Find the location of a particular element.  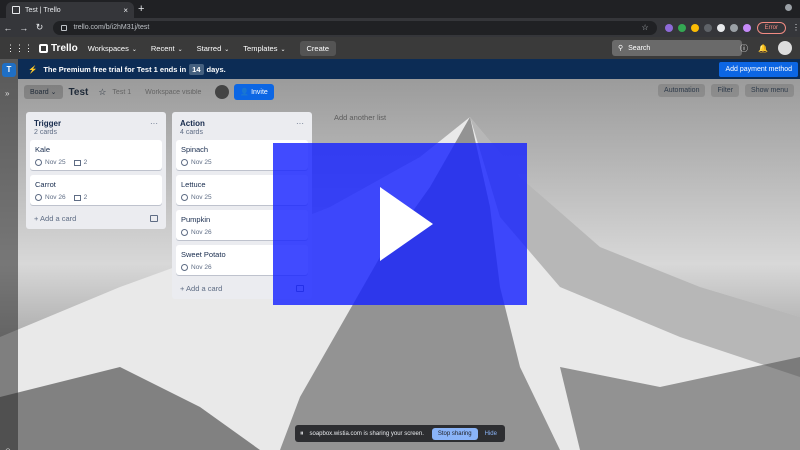

new-tab-button: + is located at coordinates (141, 9).